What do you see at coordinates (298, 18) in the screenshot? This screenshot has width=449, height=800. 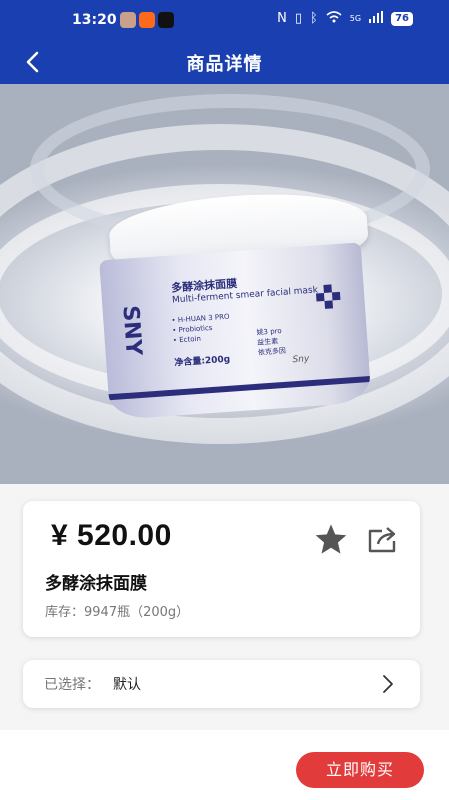 I see `vibrate-icon: ▯` at bounding box center [298, 18].